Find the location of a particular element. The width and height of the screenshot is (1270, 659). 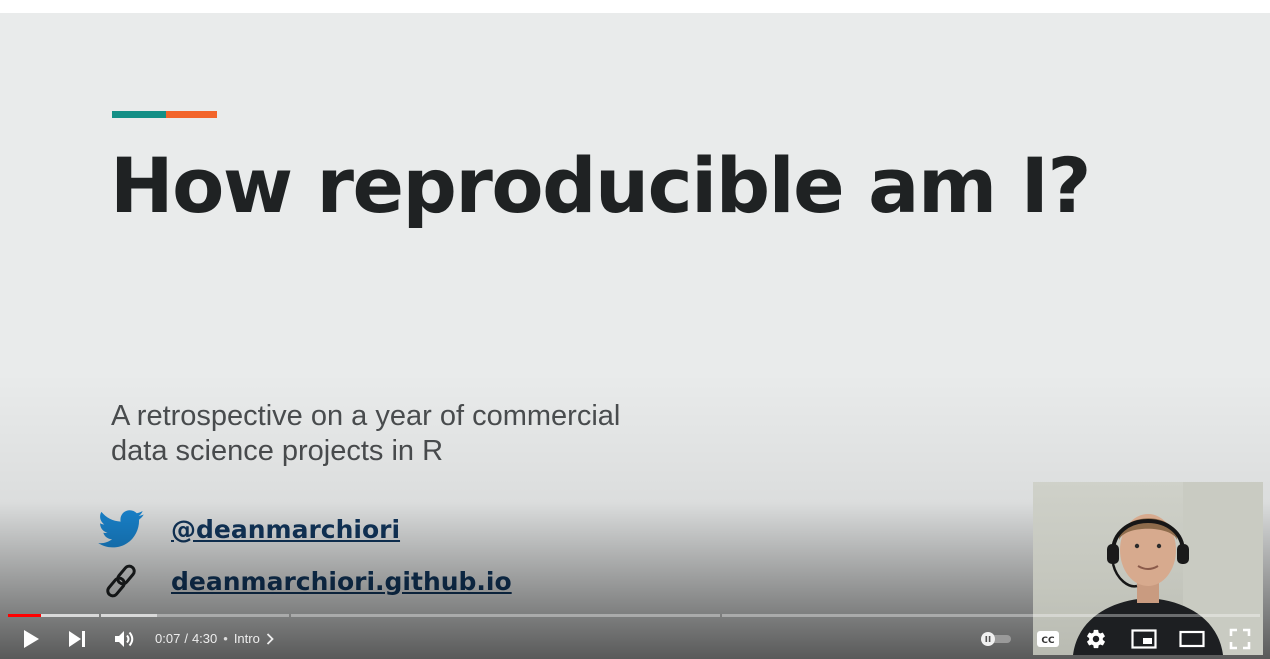

miniplayer-button is located at coordinates (1144, 639).